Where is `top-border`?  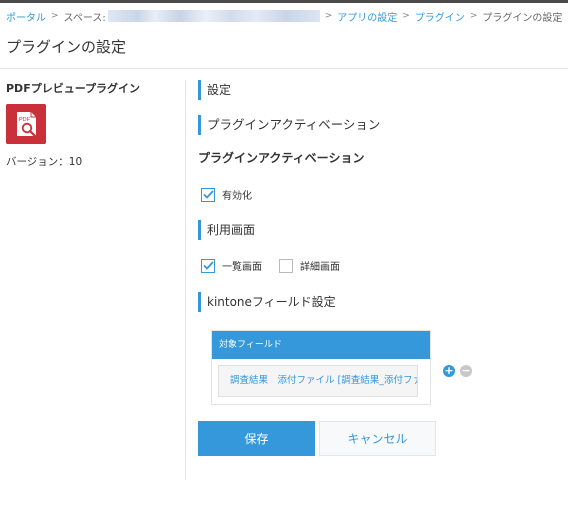 top-border is located at coordinates (284, 1).